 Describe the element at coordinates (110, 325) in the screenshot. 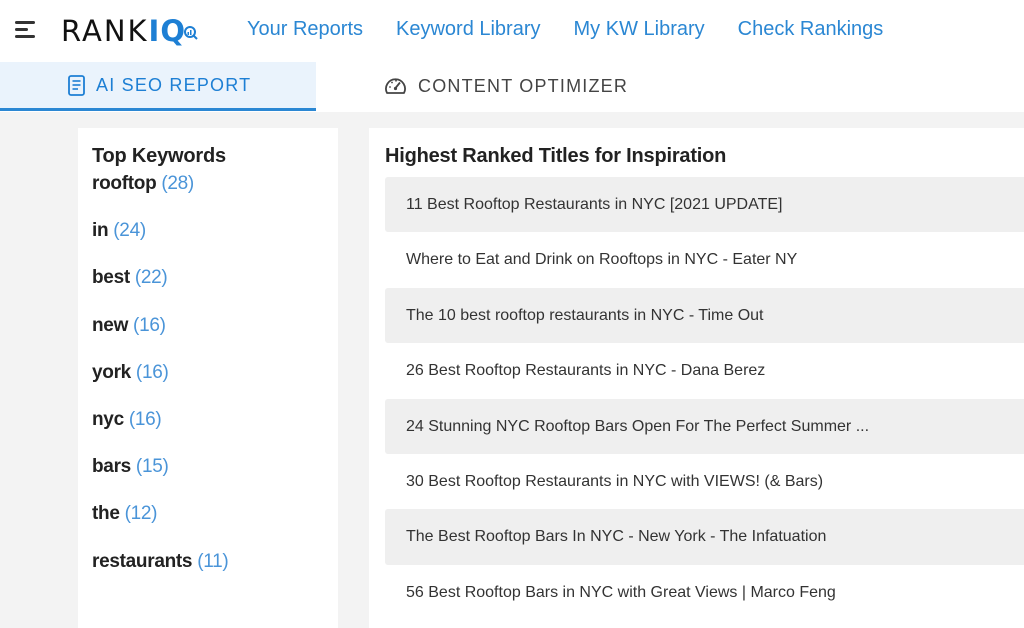

I see `keyword-word: new` at that location.